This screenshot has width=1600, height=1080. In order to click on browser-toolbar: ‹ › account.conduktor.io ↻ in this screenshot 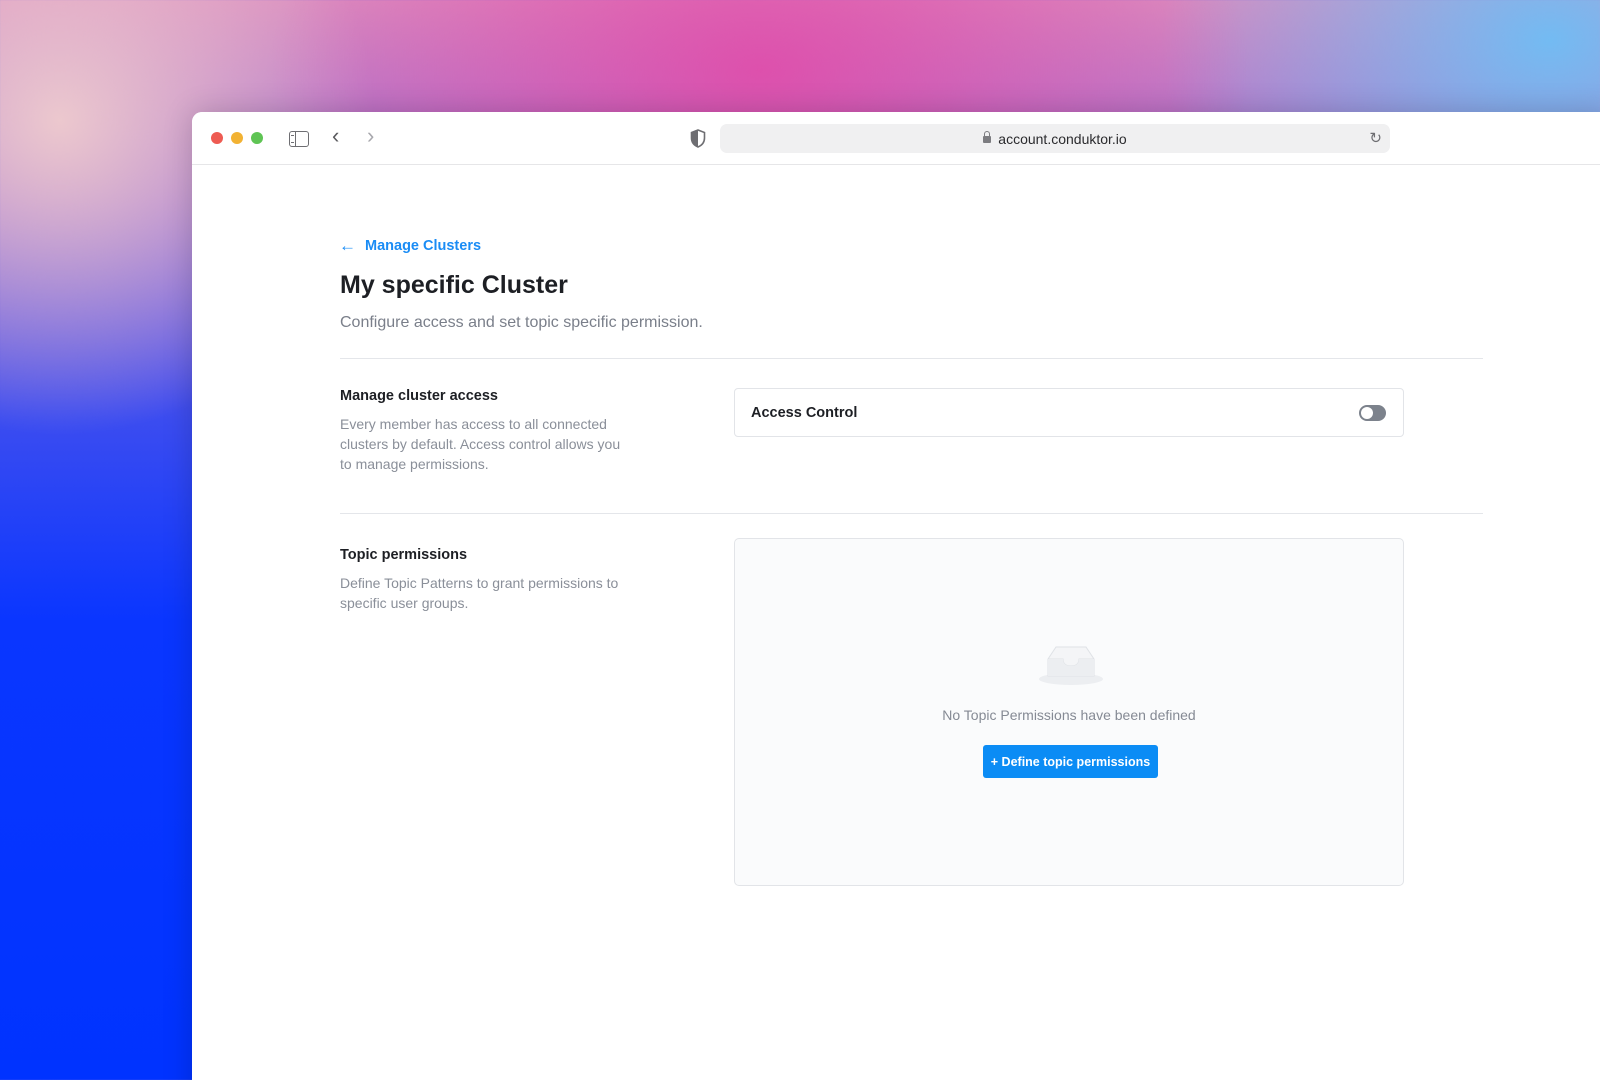, I will do `click(896, 138)`.